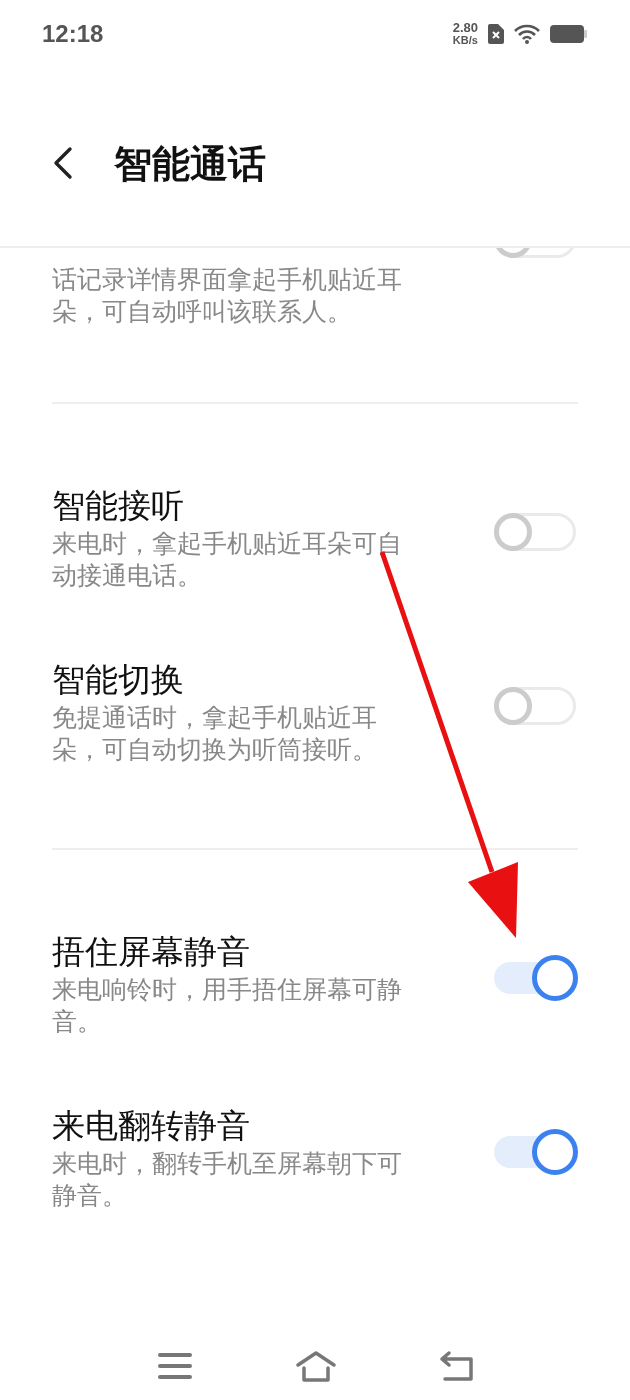  Describe the element at coordinates (569, 34) in the screenshot. I see `battery-icon` at that location.